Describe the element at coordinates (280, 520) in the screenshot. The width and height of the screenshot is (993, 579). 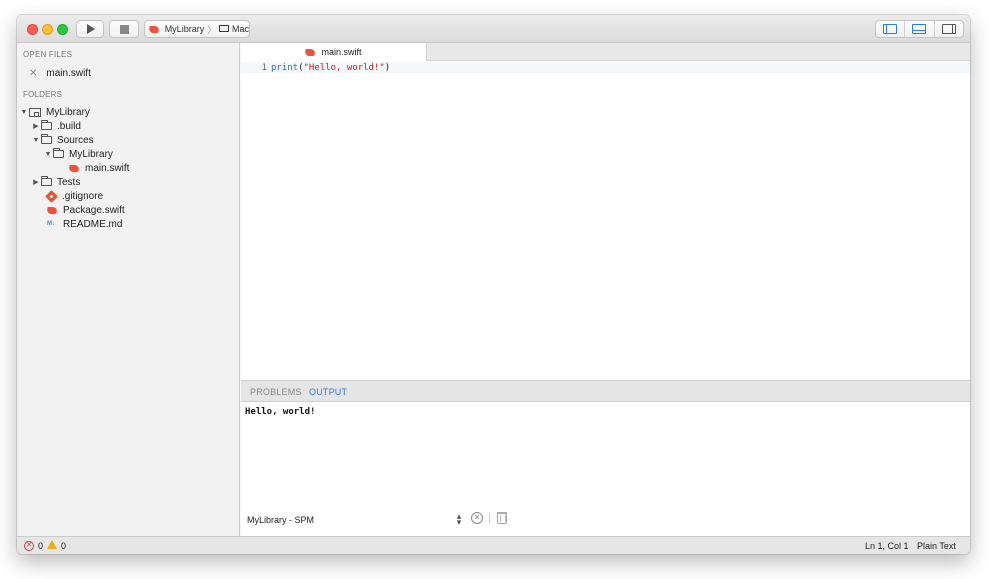
I see `target-selector: MyLibrary - SPM` at that location.